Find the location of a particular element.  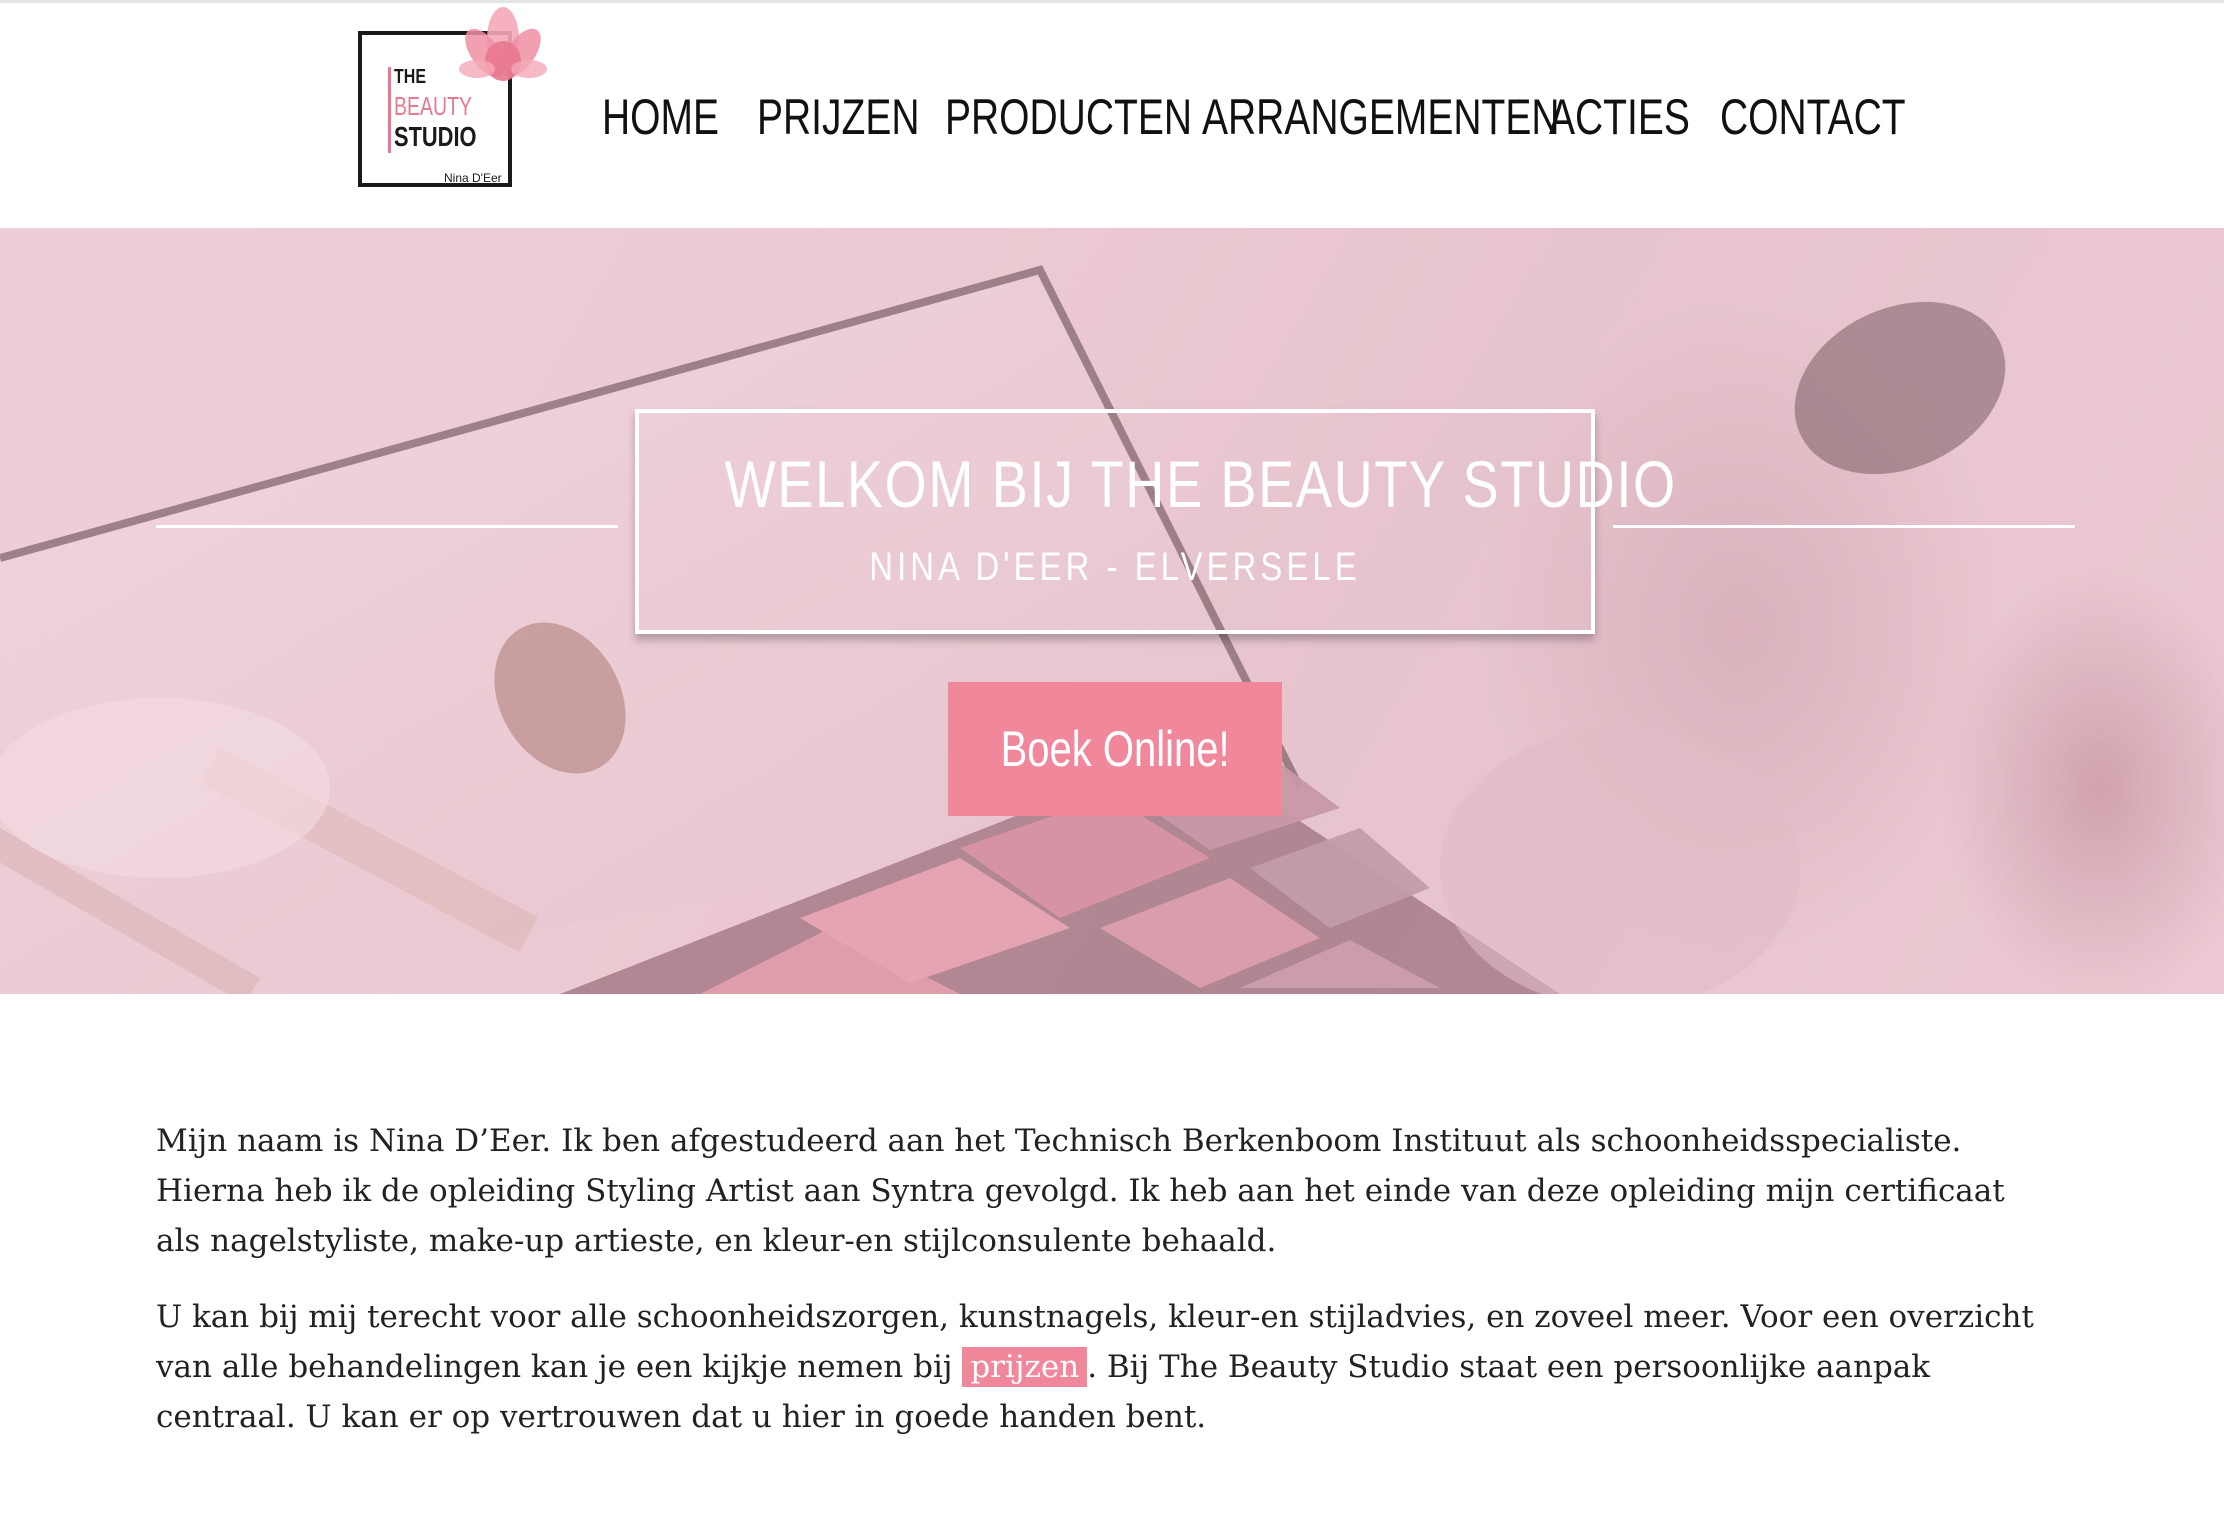

nav-item-arrangementen: ARRANGEMENTEN is located at coordinates (1381, 117).